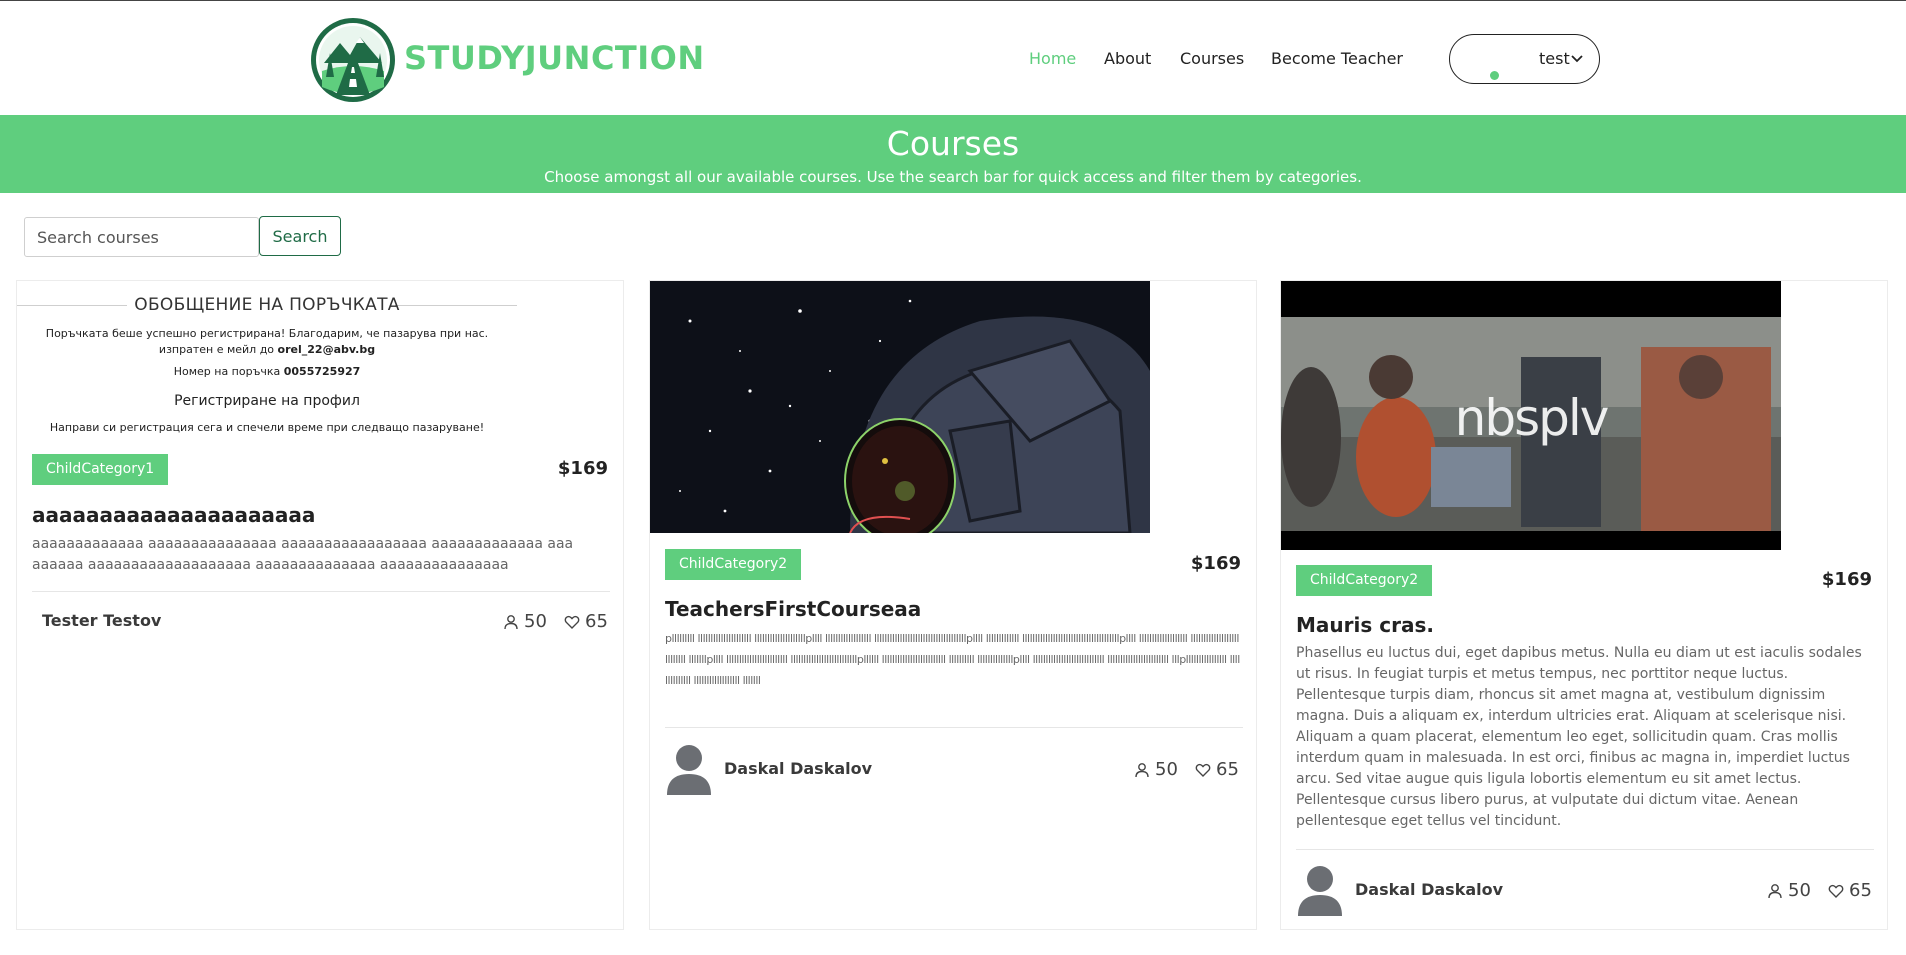 This screenshot has height=955, width=1906. What do you see at coordinates (353, 60) in the screenshot?
I see `studyjunction-logo` at bounding box center [353, 60].